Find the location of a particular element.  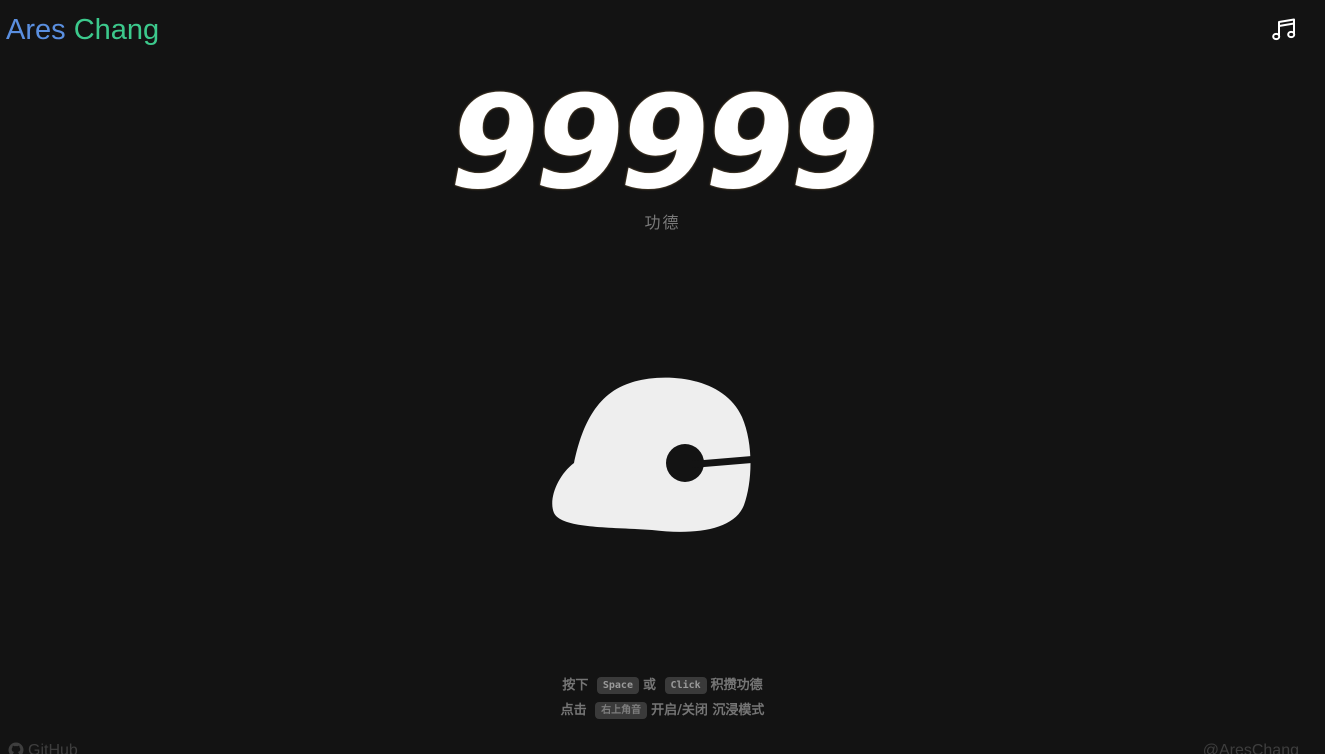

music-note-icon is located at coordinates (1284, 29).